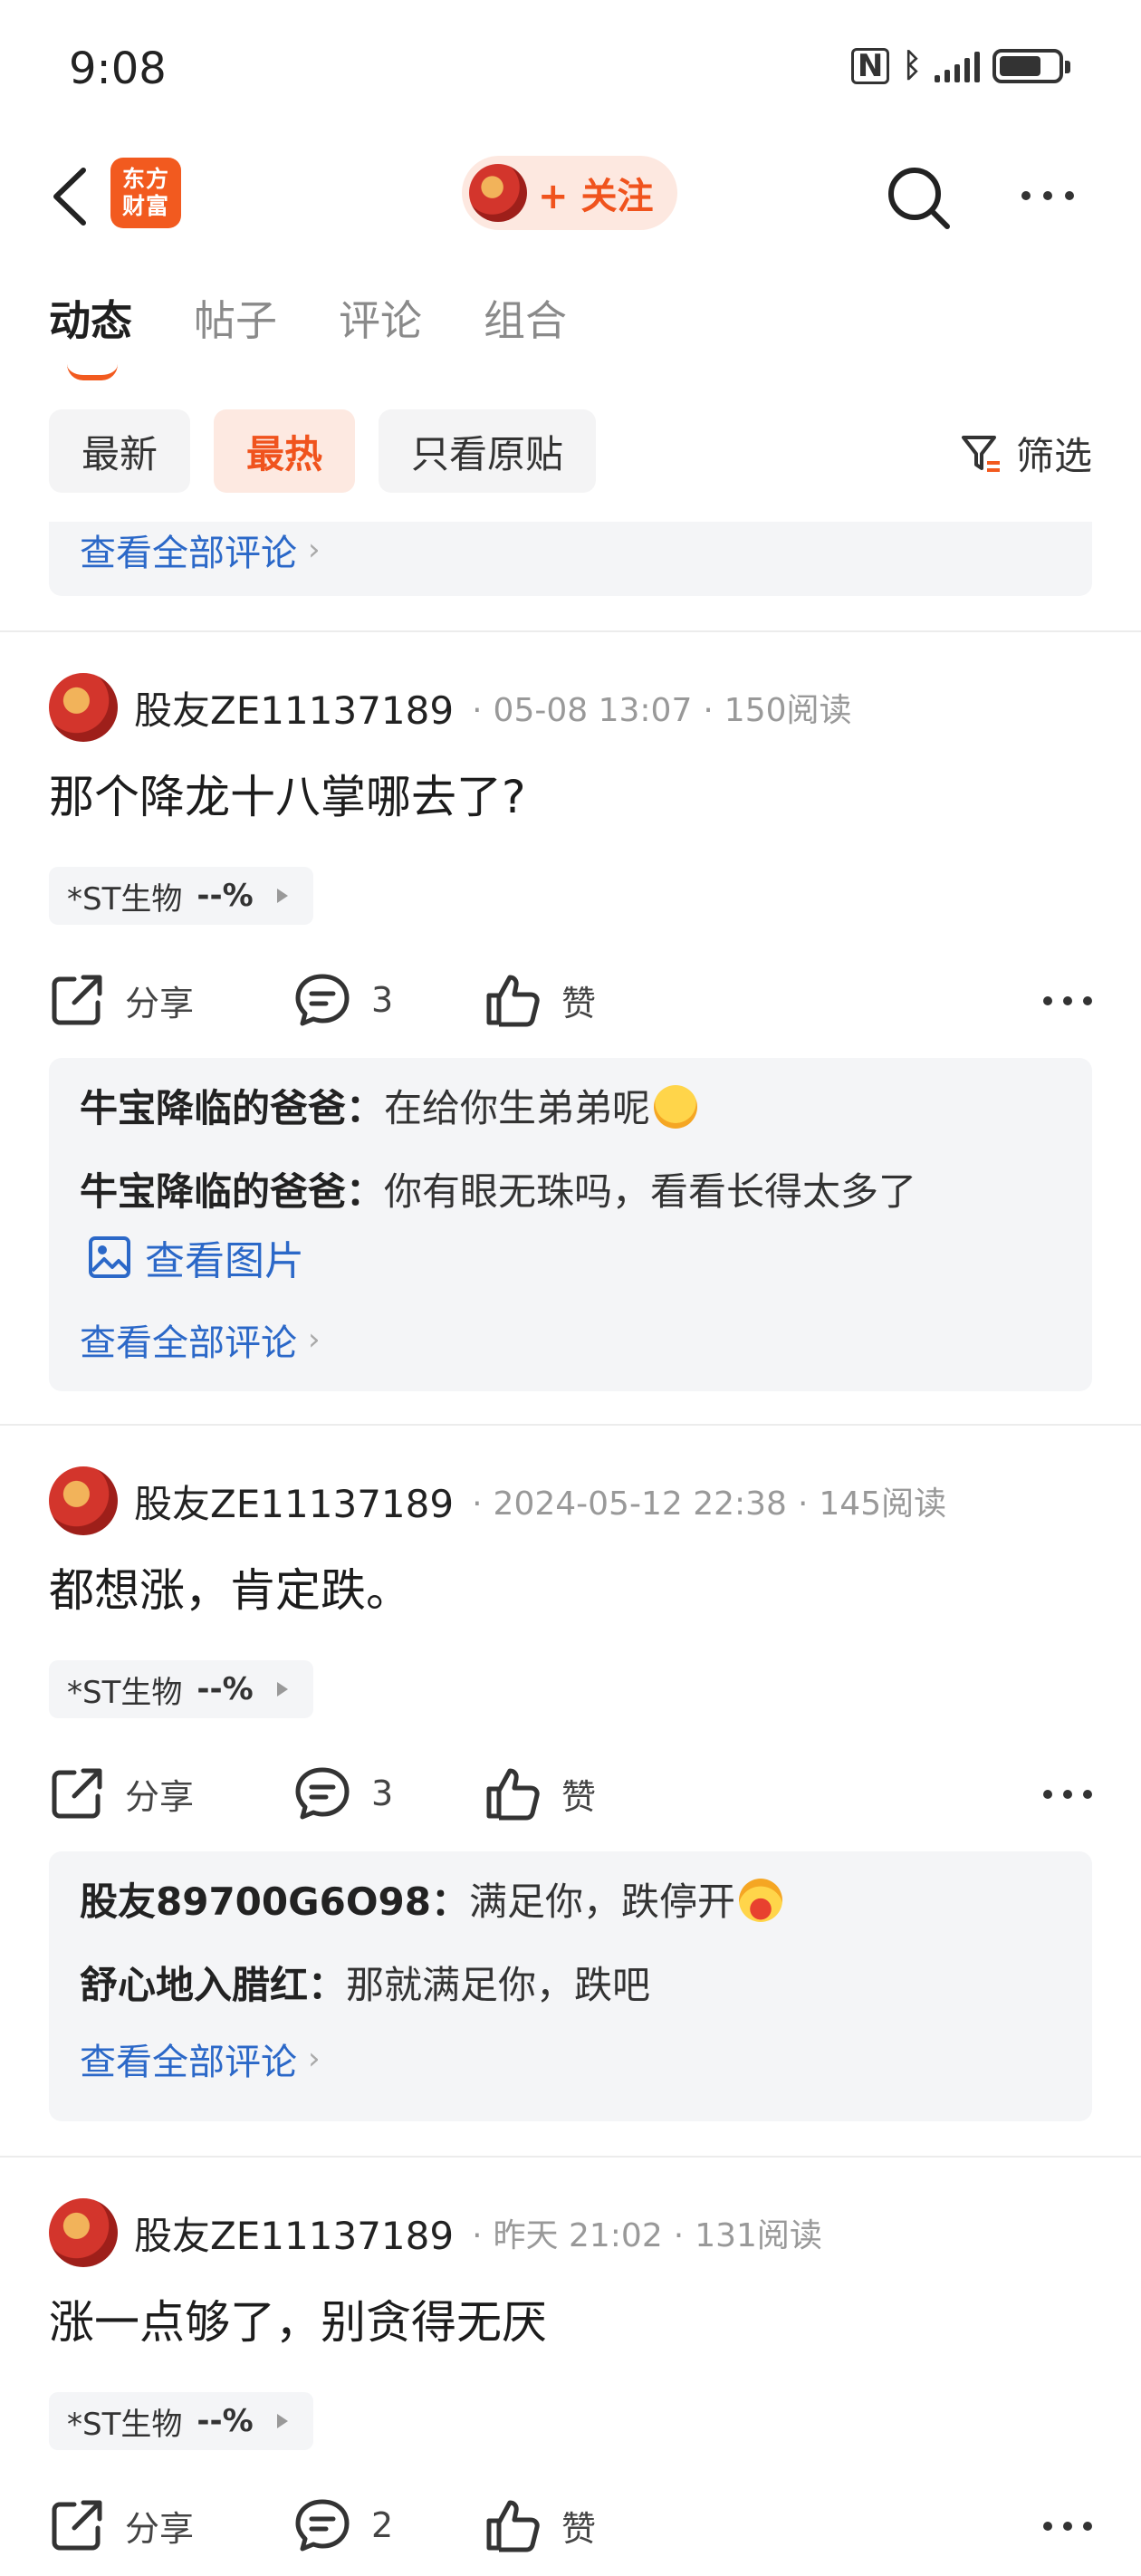 This screenshot has height=2576, width=1141. Describe the element at coordinates (788, 710) in the screenshot. I see `read-count: 150阅读` at that location.